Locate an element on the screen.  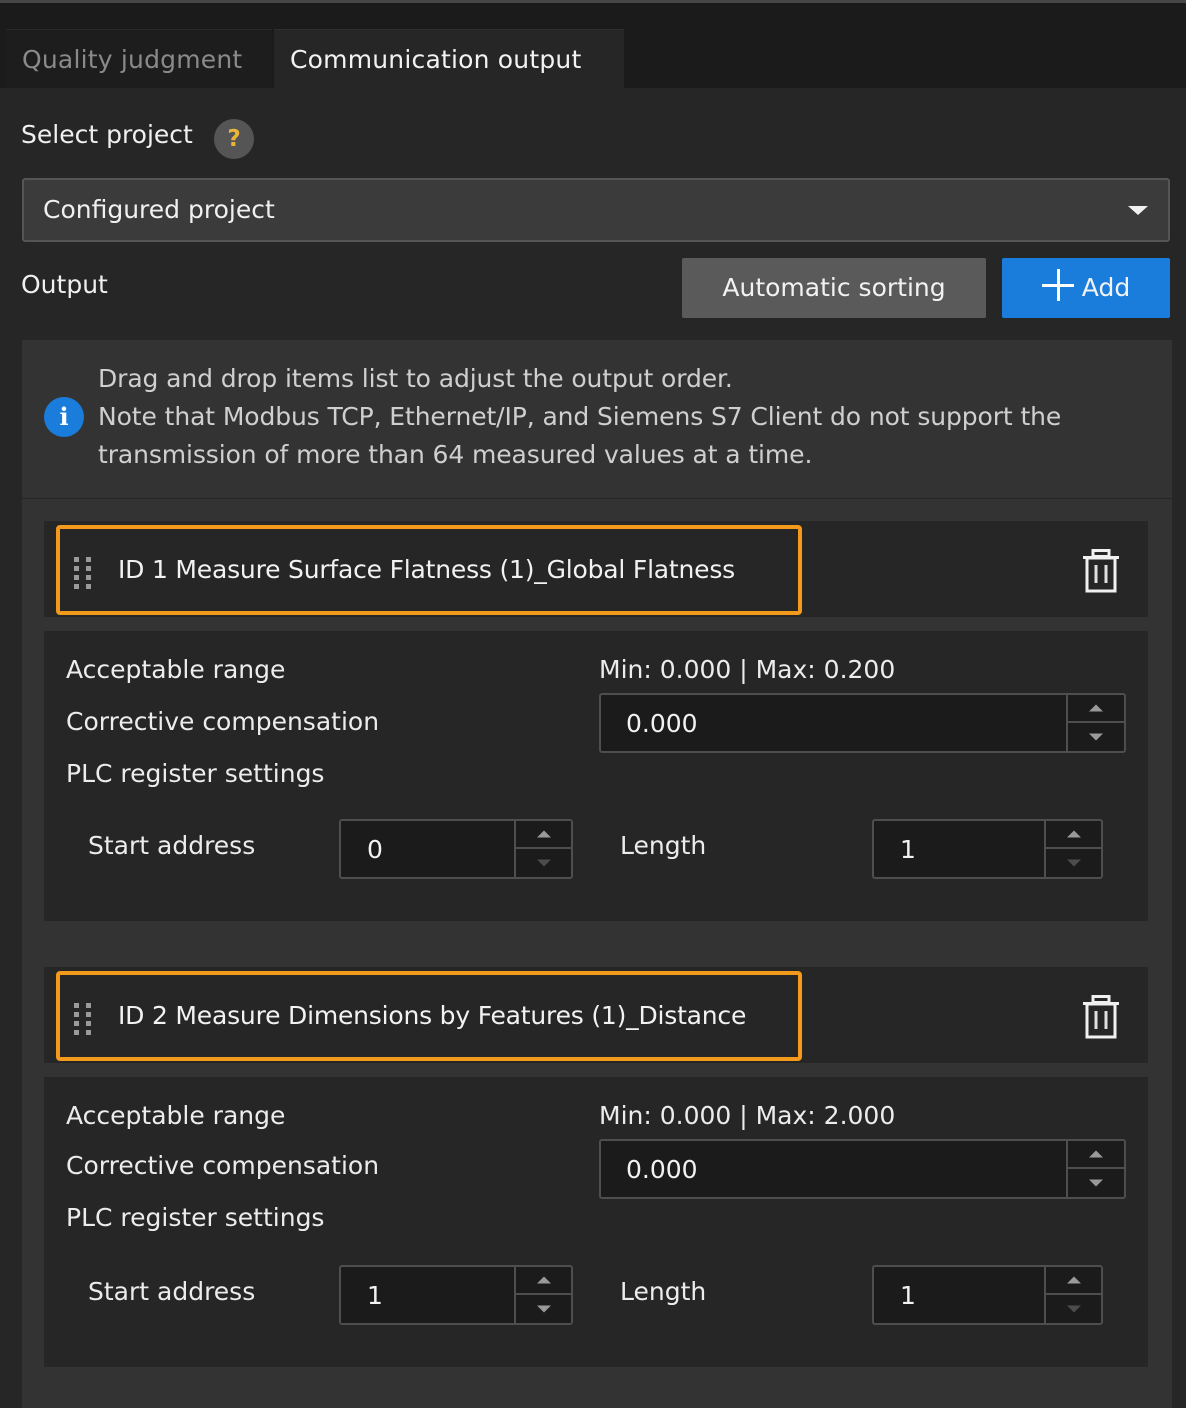
tab-bar: Quality judgment Communication output is located at coordinates (593, 45).